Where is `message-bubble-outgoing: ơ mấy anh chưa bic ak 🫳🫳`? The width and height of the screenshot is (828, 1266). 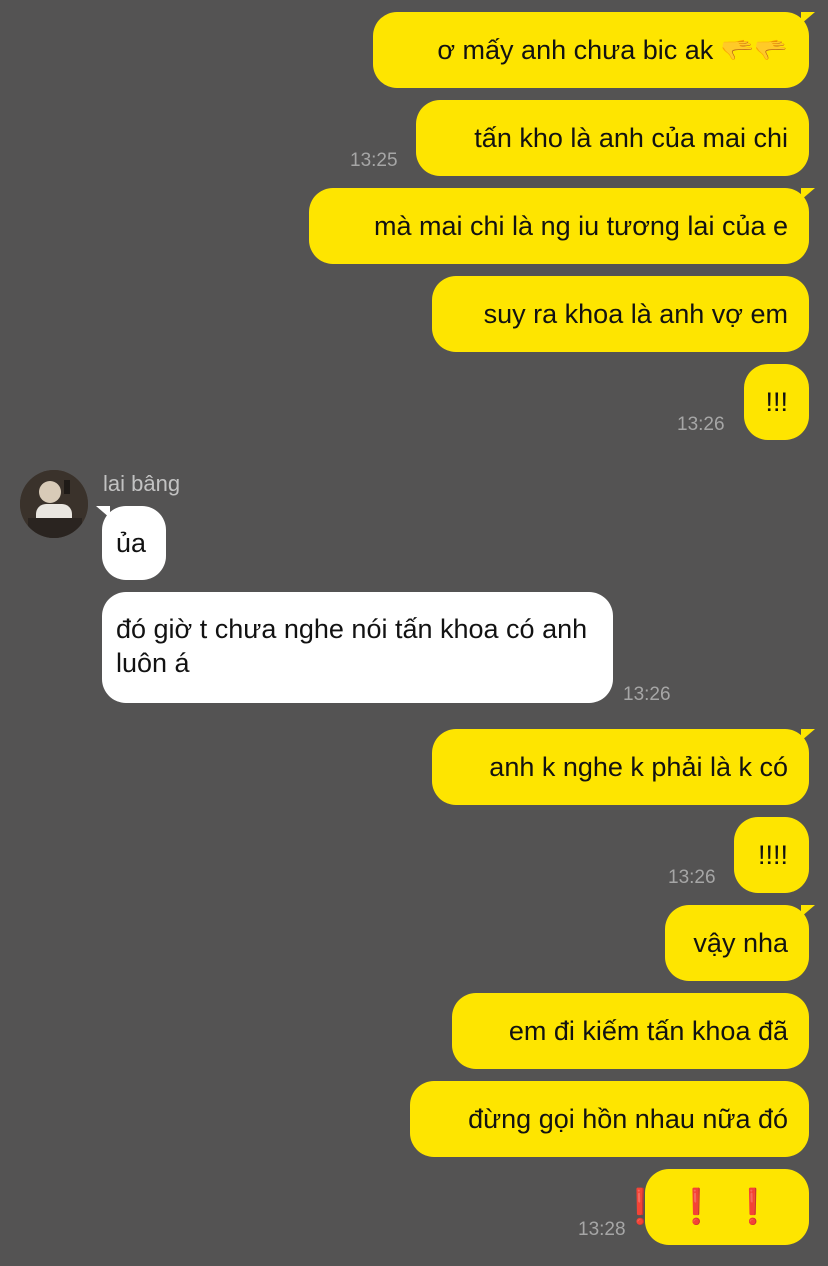 message-bubble-outgoing: ơ mấy anh chưa bic ak 🫳🫳 is located at coordinates (594, 50).